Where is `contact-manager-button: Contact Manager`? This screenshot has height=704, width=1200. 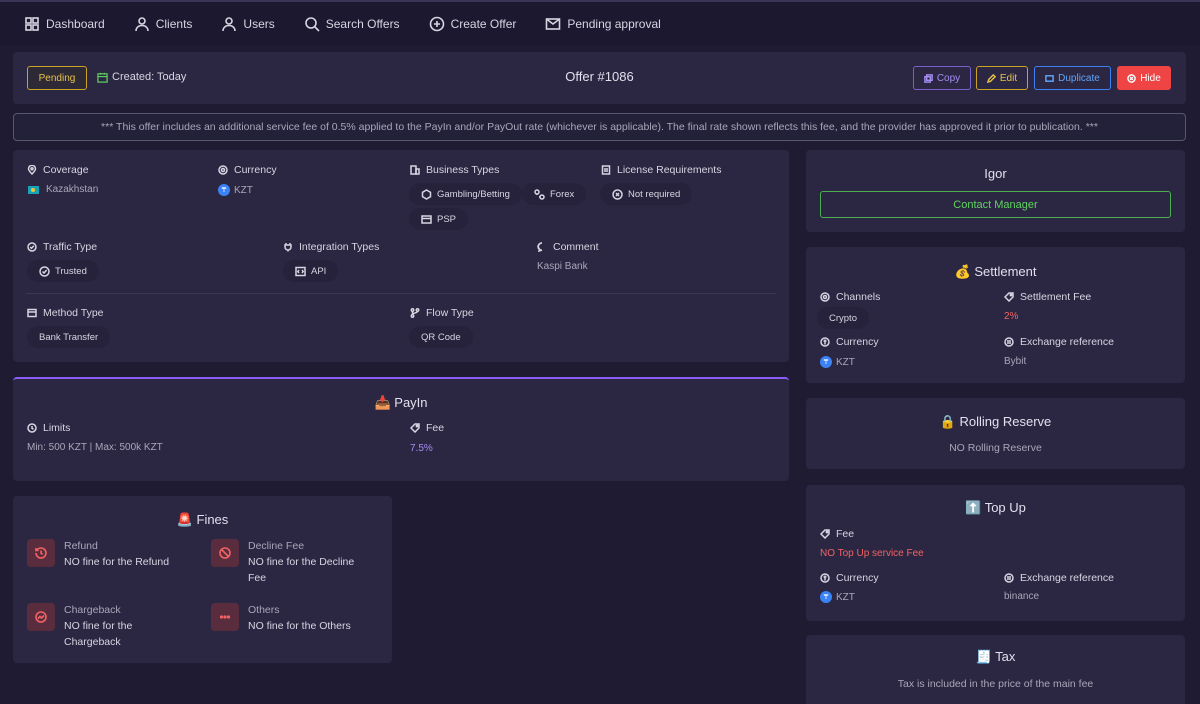 contact-manager-button: Contact Manager is located at coordinates (995, 204).